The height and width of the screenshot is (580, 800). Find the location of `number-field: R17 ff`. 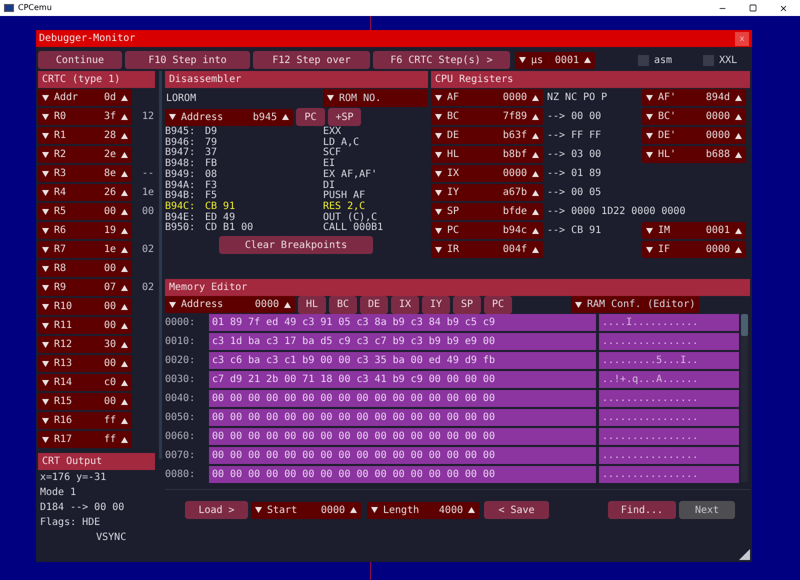

number-field: R17 ff is located at coordinates (85, 439).